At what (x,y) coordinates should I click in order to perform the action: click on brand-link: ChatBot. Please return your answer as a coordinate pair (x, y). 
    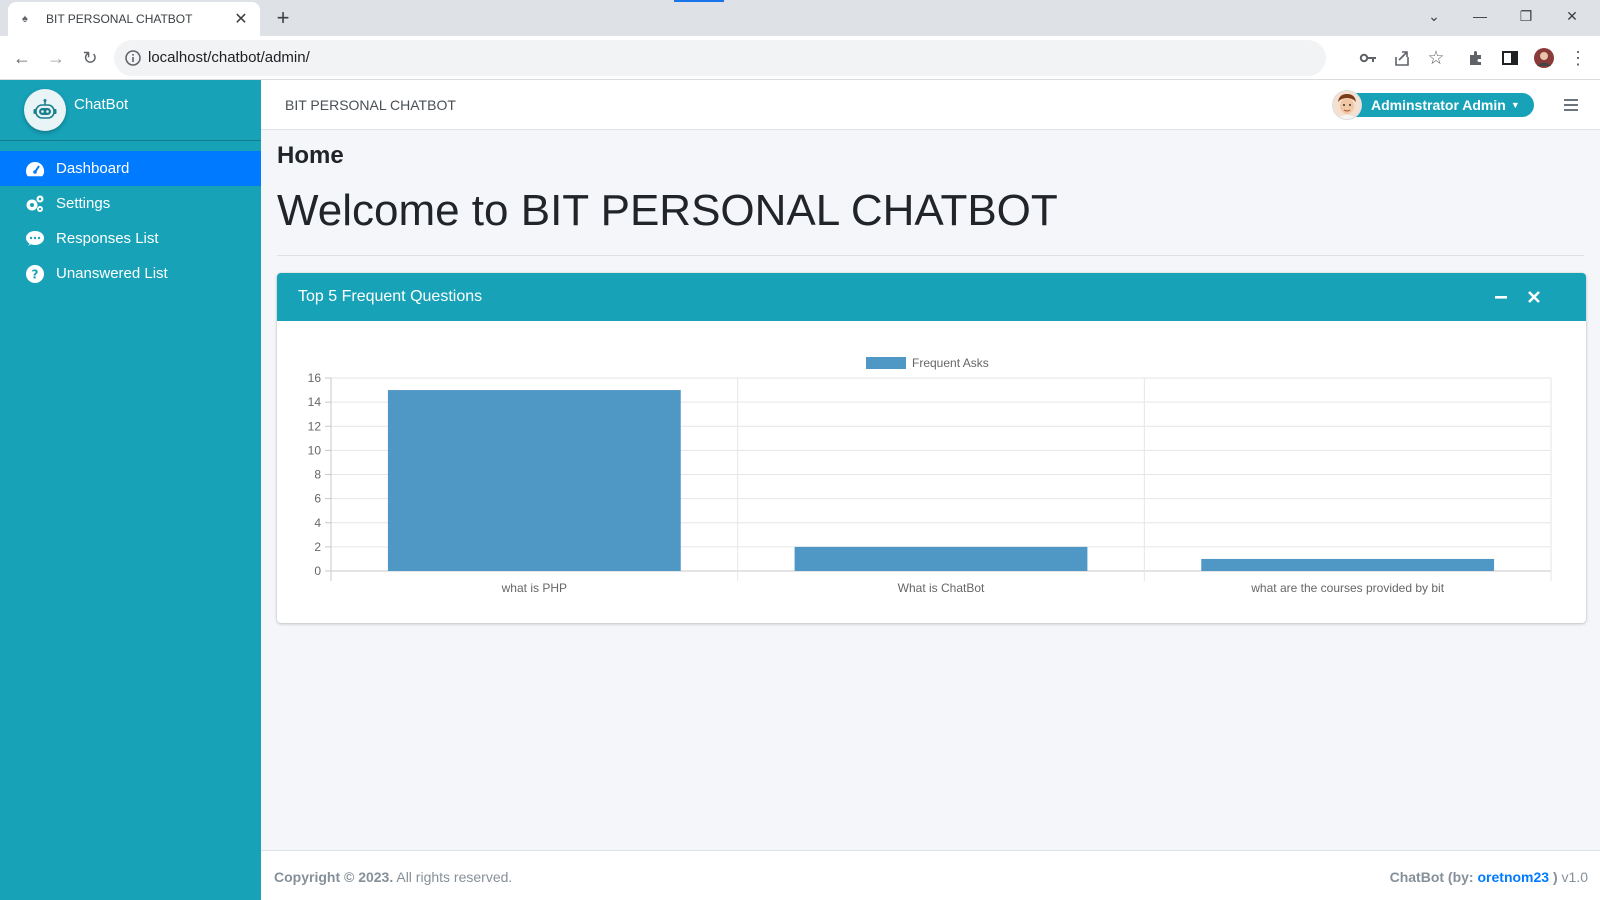
    Looking at the image, I should click on (130, 110).